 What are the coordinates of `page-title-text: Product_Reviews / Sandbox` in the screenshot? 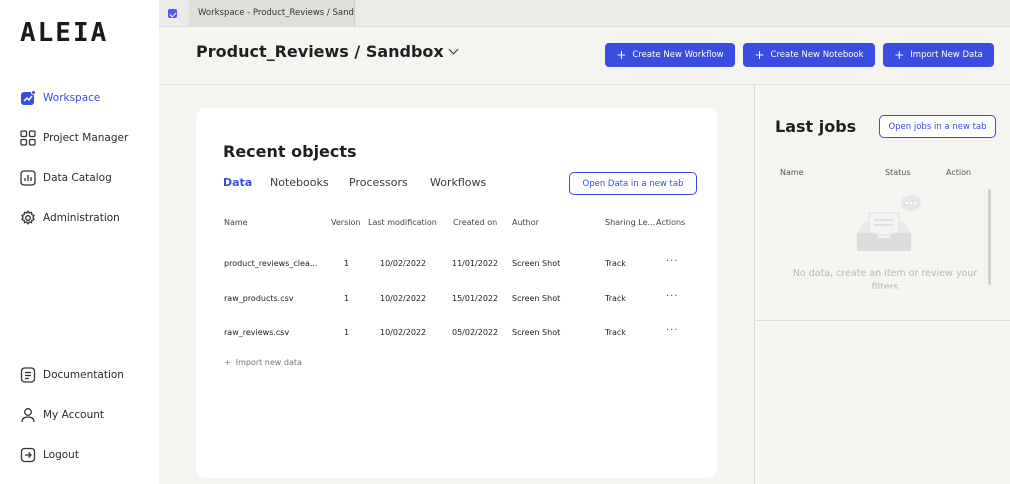 It's located at (320, 51).